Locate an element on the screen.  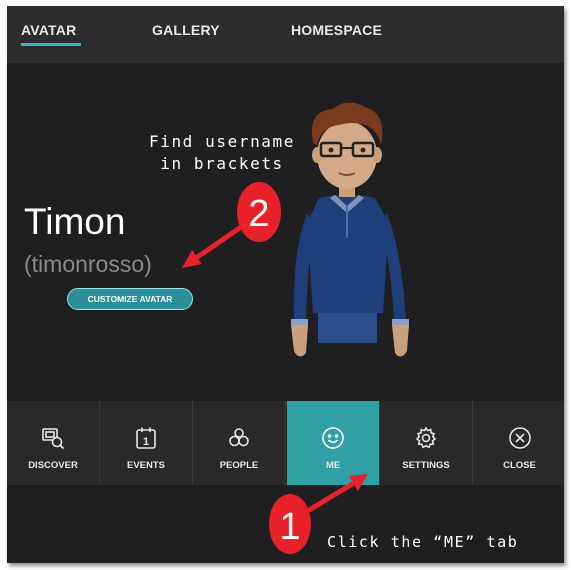
calendar-day-number: 1 is located at coordinates (146, 442).